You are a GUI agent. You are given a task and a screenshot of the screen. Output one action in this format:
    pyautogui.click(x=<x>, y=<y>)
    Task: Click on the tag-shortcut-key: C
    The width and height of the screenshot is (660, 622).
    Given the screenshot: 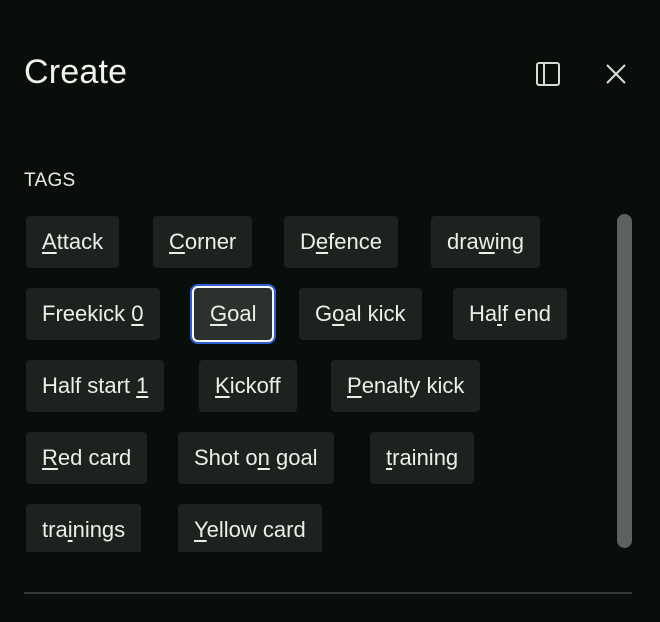 What is the action you would take?
    pyautogui.click(x=177, y=241)
    